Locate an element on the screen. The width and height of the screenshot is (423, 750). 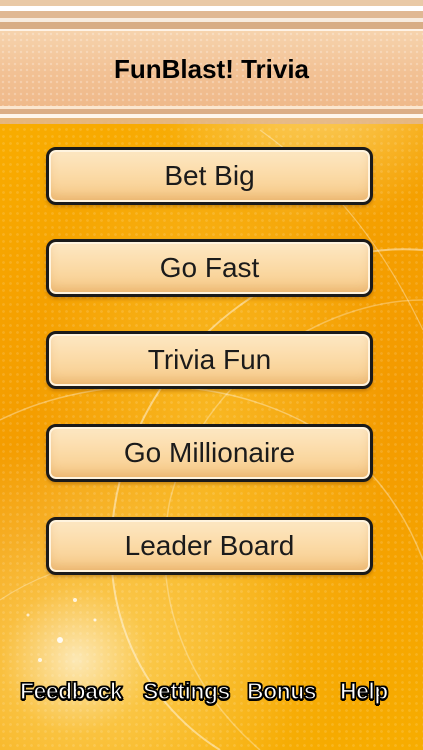
app-title: FunBlast! Trivia is located at coordinates (211, 69).